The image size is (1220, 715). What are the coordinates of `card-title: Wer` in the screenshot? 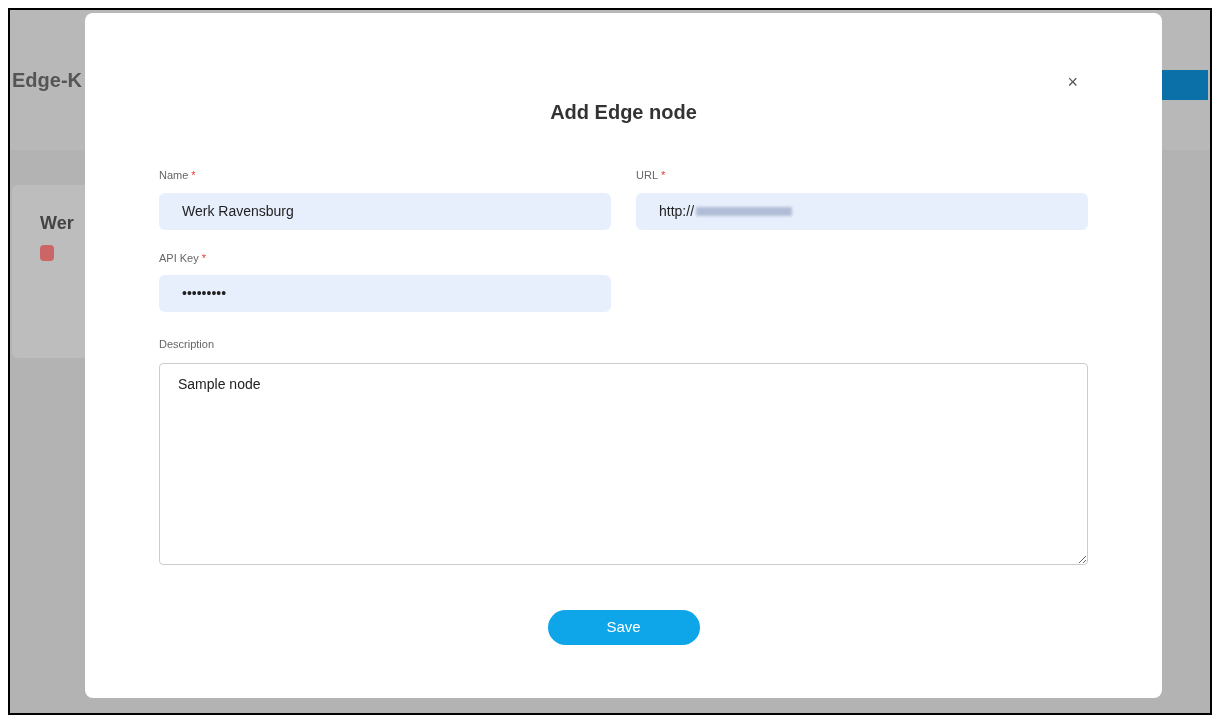 It's located at (57, 223).